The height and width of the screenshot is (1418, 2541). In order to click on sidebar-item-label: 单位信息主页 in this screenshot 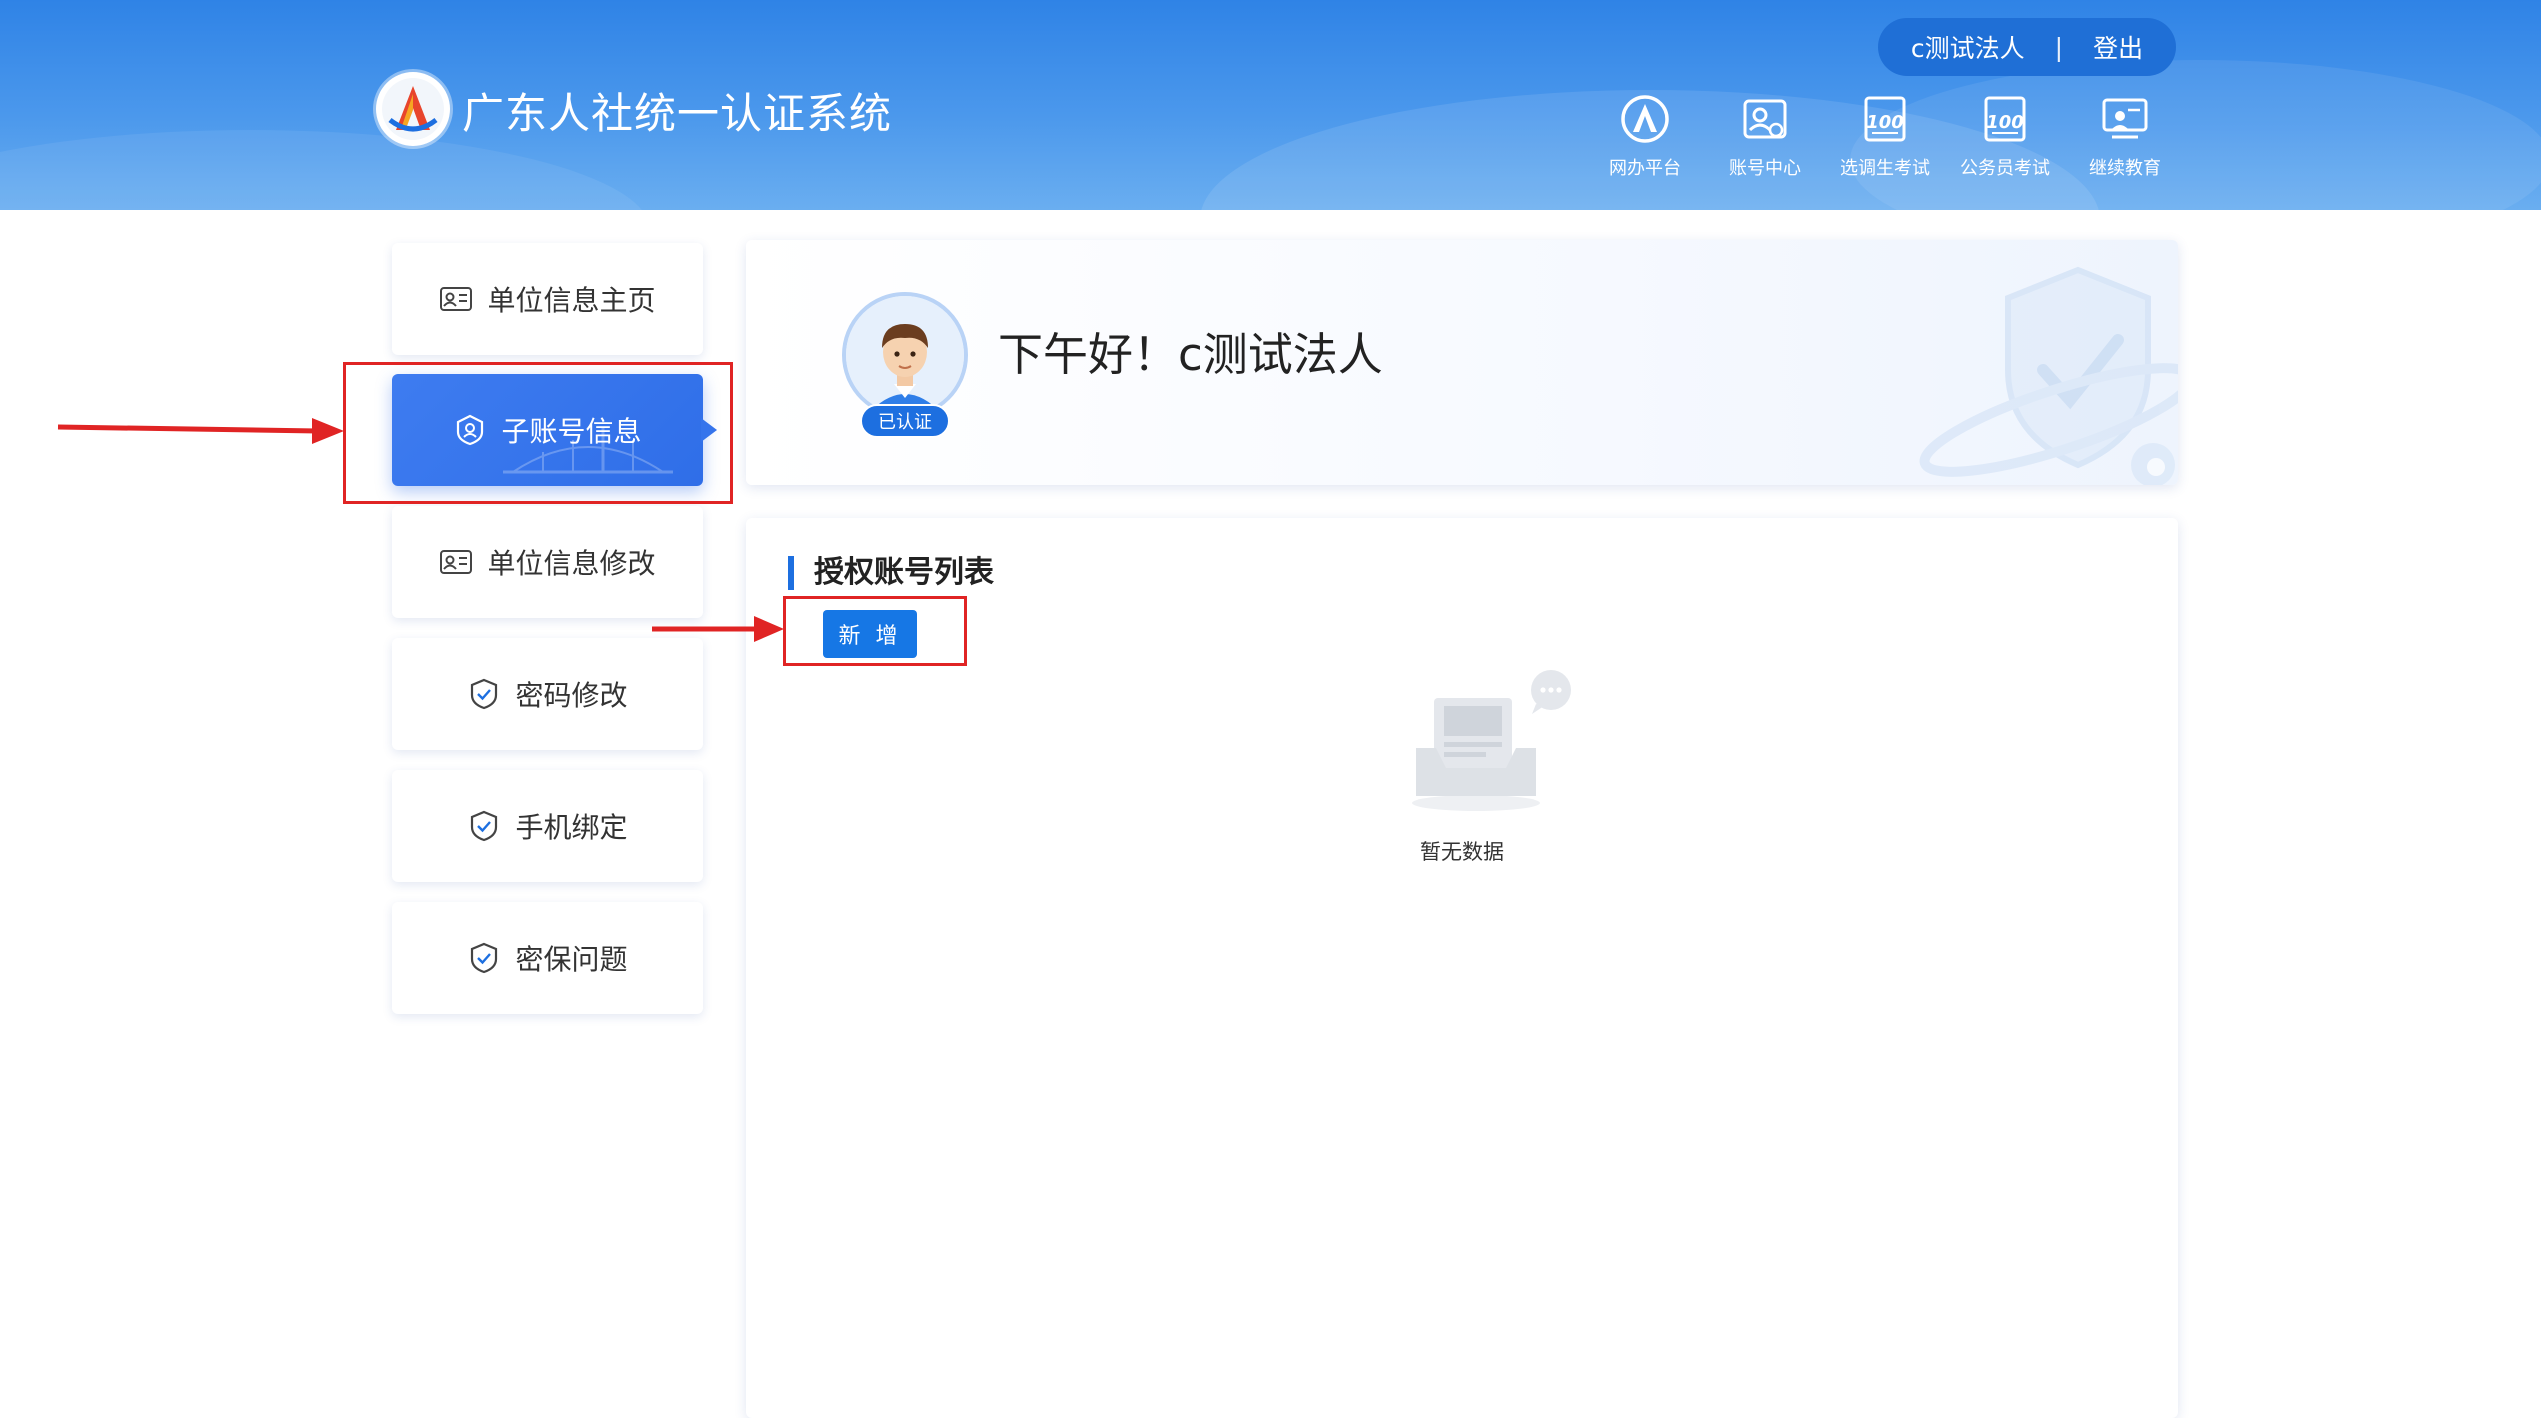, I will do `click(571, 300)`.